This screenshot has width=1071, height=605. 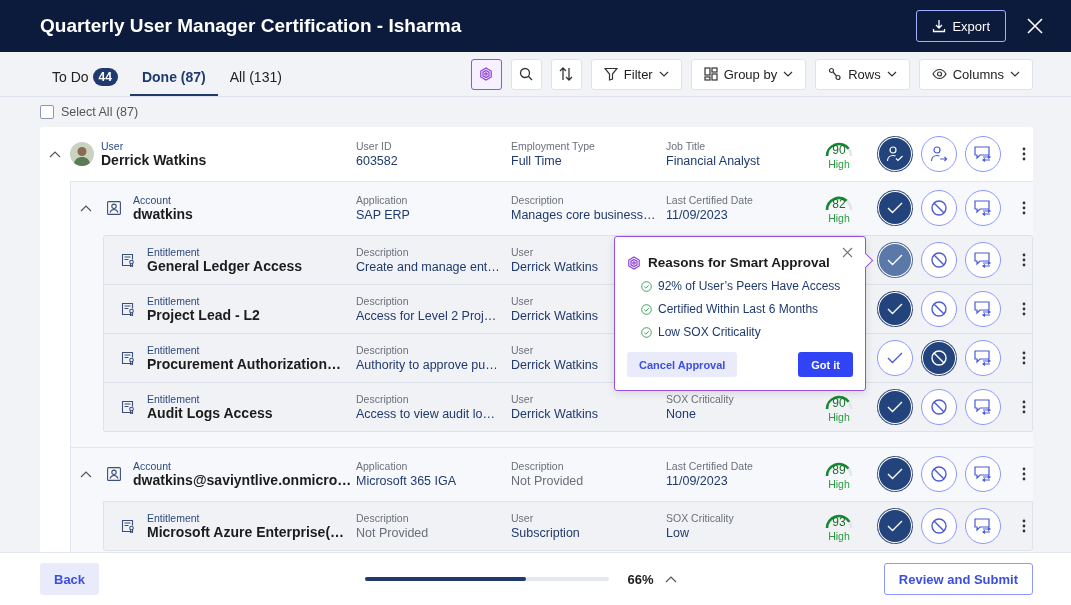 I want to click on menu-button: Filter, so click(x=636, y=74).